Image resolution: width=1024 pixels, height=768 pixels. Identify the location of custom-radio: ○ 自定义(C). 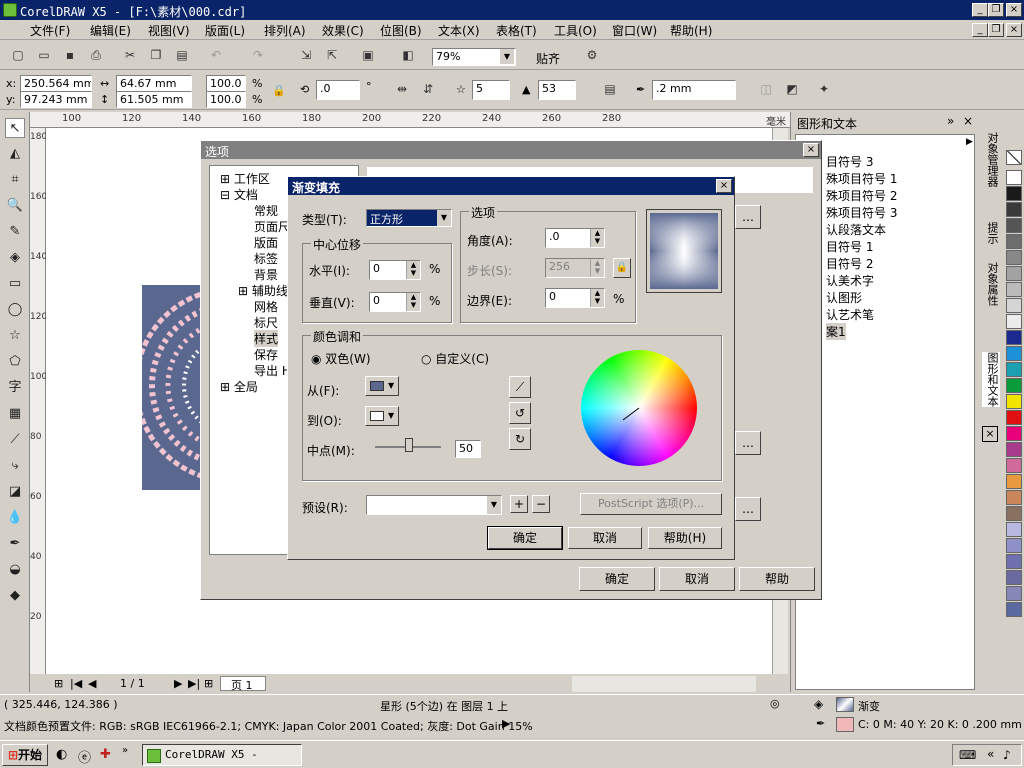
(455, 358).